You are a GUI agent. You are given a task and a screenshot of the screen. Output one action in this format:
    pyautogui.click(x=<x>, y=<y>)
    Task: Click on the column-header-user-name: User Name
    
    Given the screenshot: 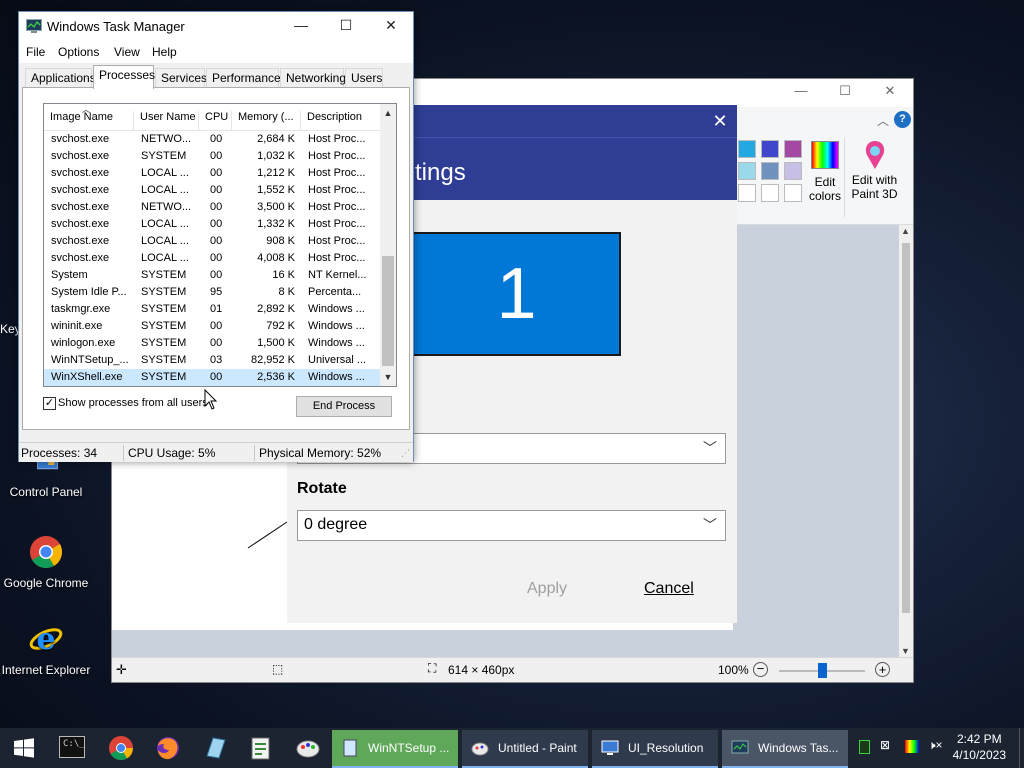 What is the action you would take?
    pyautogui.click(x=166, y=121)
    